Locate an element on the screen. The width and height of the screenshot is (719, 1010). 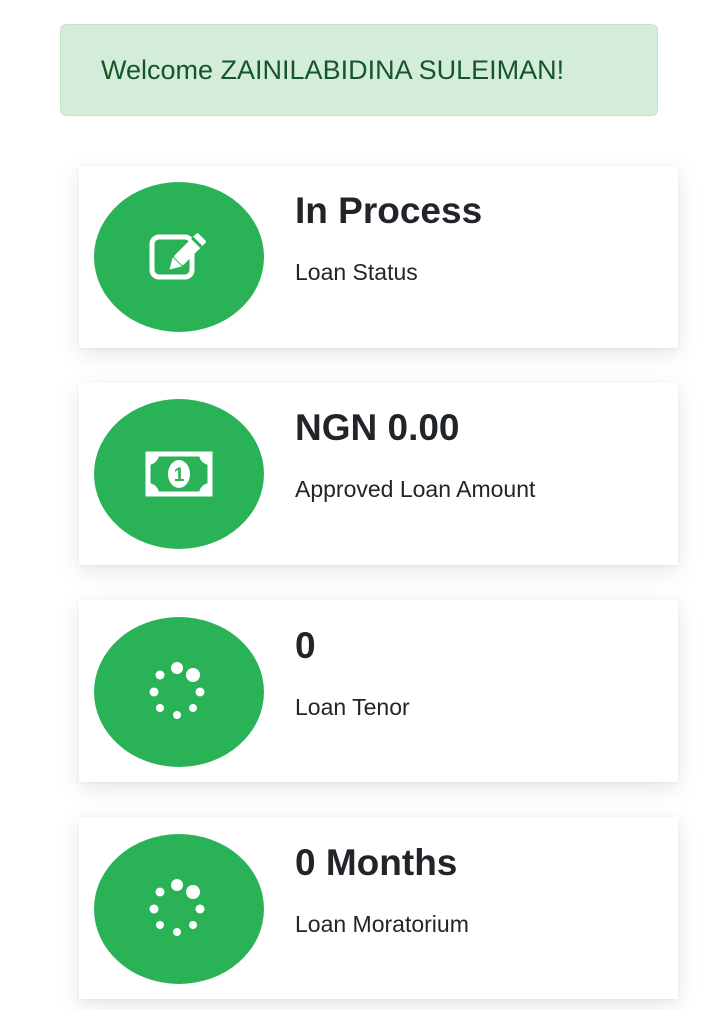
loan-moratorium-icon-circle is located at coordinates (179, 909).